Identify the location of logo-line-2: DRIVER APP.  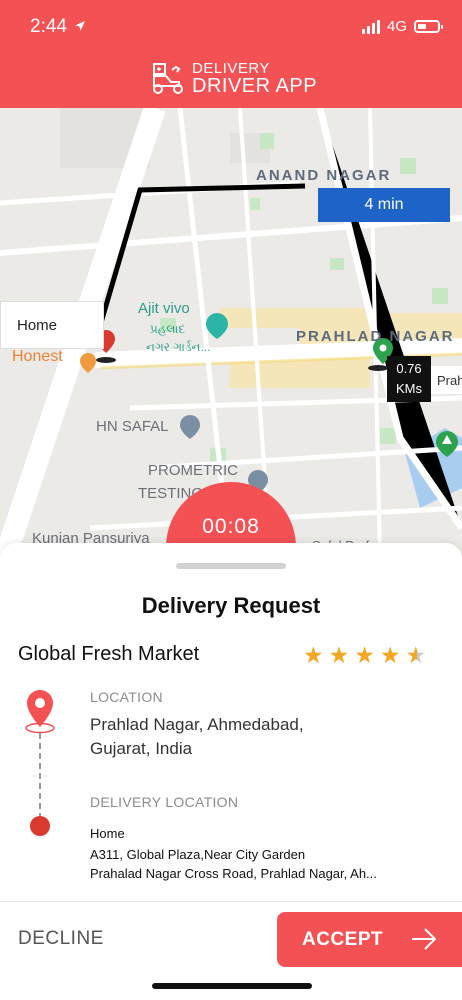
(255, 85).